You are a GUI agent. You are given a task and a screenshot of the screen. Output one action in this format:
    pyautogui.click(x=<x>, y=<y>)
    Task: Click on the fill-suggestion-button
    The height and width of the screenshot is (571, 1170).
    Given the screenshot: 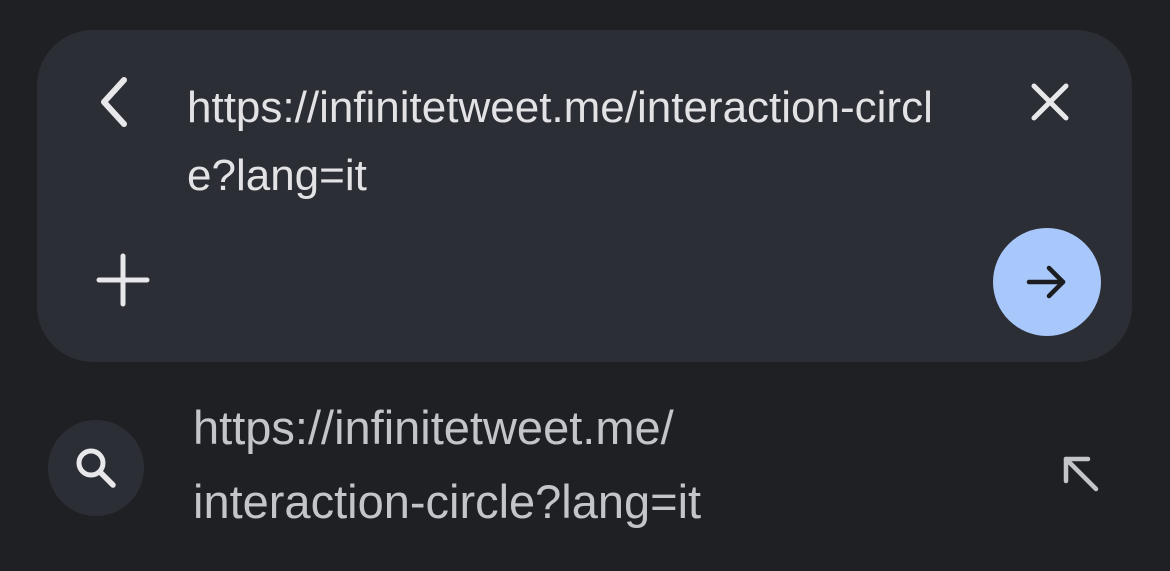 What is the action you would take?
    pyautogui.click(x=1080, y=473)
    